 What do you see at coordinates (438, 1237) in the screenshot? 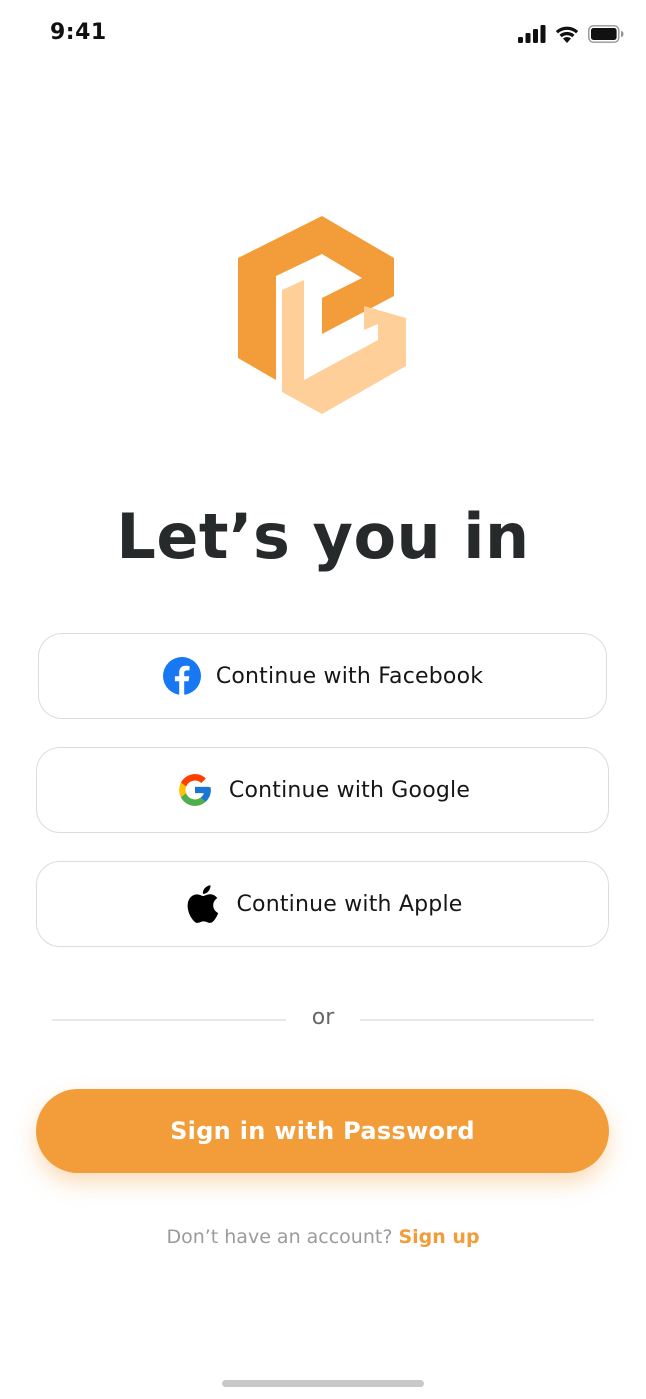
I see `sign-up-link: Sign up` at bounding box center [438, 1237].